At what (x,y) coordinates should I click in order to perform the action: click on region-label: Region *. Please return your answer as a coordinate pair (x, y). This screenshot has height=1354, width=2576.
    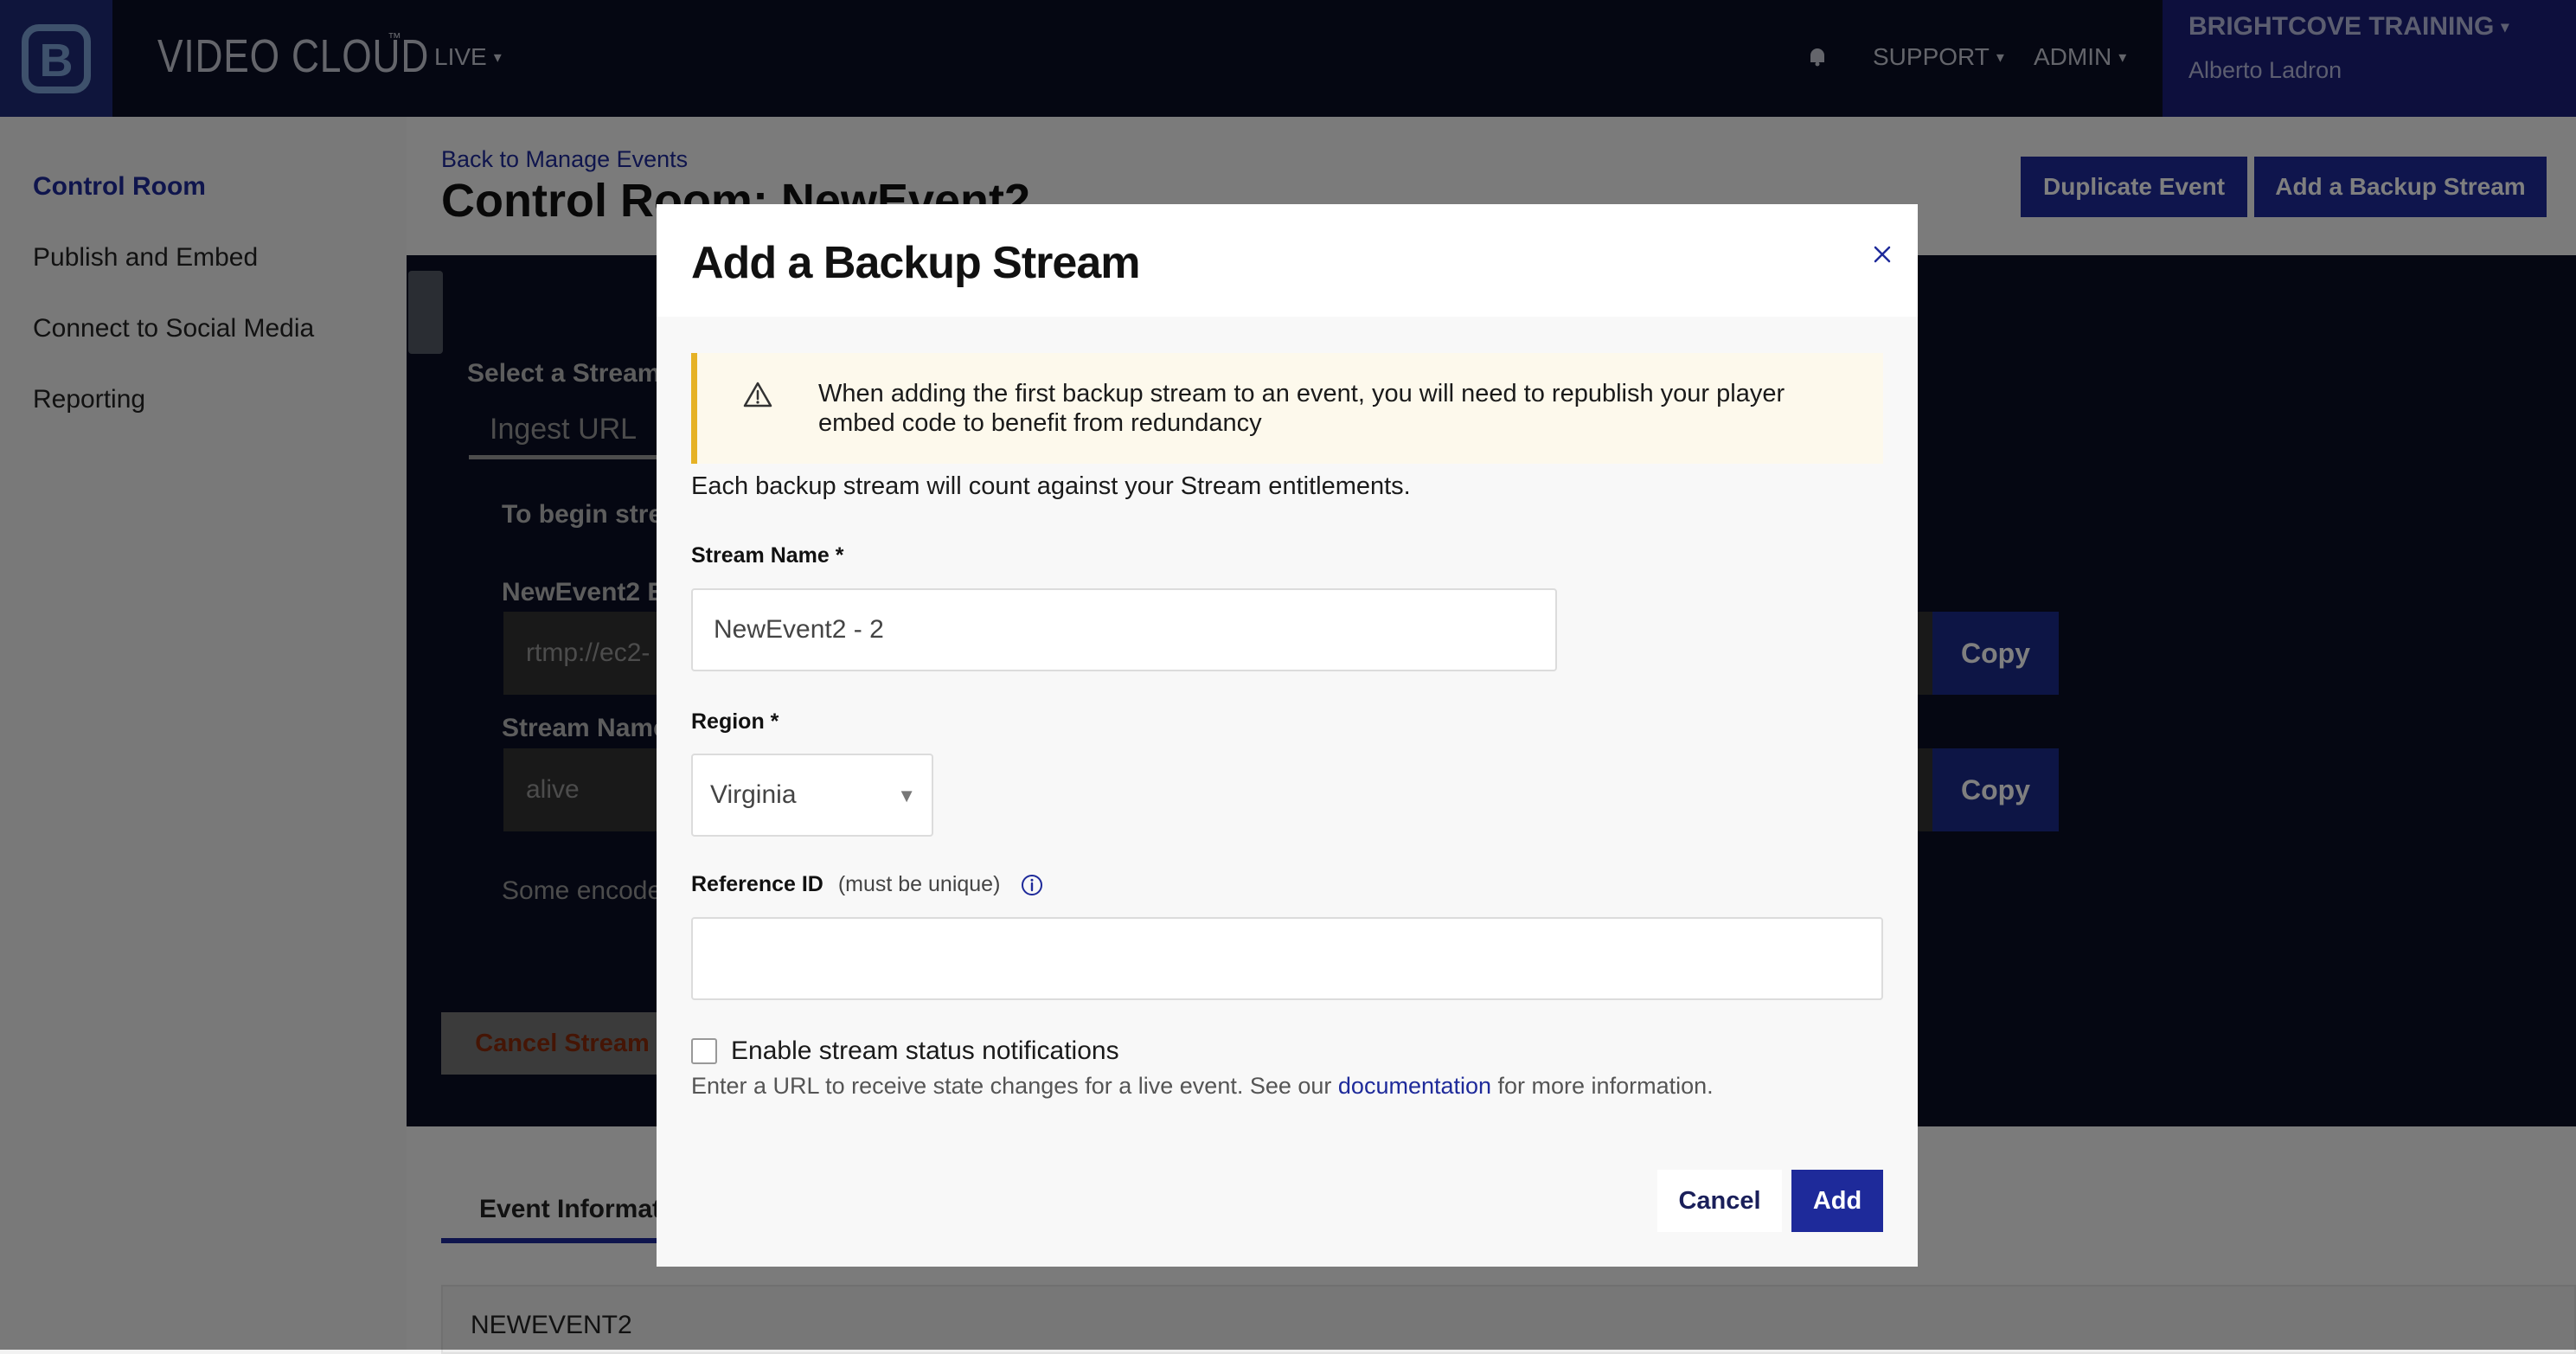
    Looking at the image, I should click on (735, 721).